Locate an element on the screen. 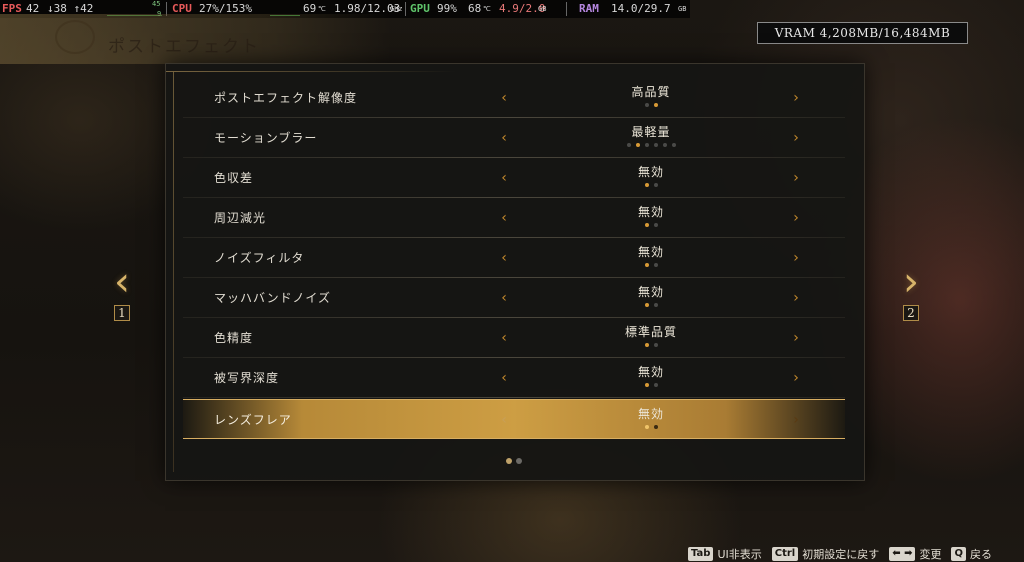 Image resolution: width=1024 pixels, height=562 pixels. setting-row: ノイズフィルタ ‹ 無効 › is located at coordinates (514, 258).